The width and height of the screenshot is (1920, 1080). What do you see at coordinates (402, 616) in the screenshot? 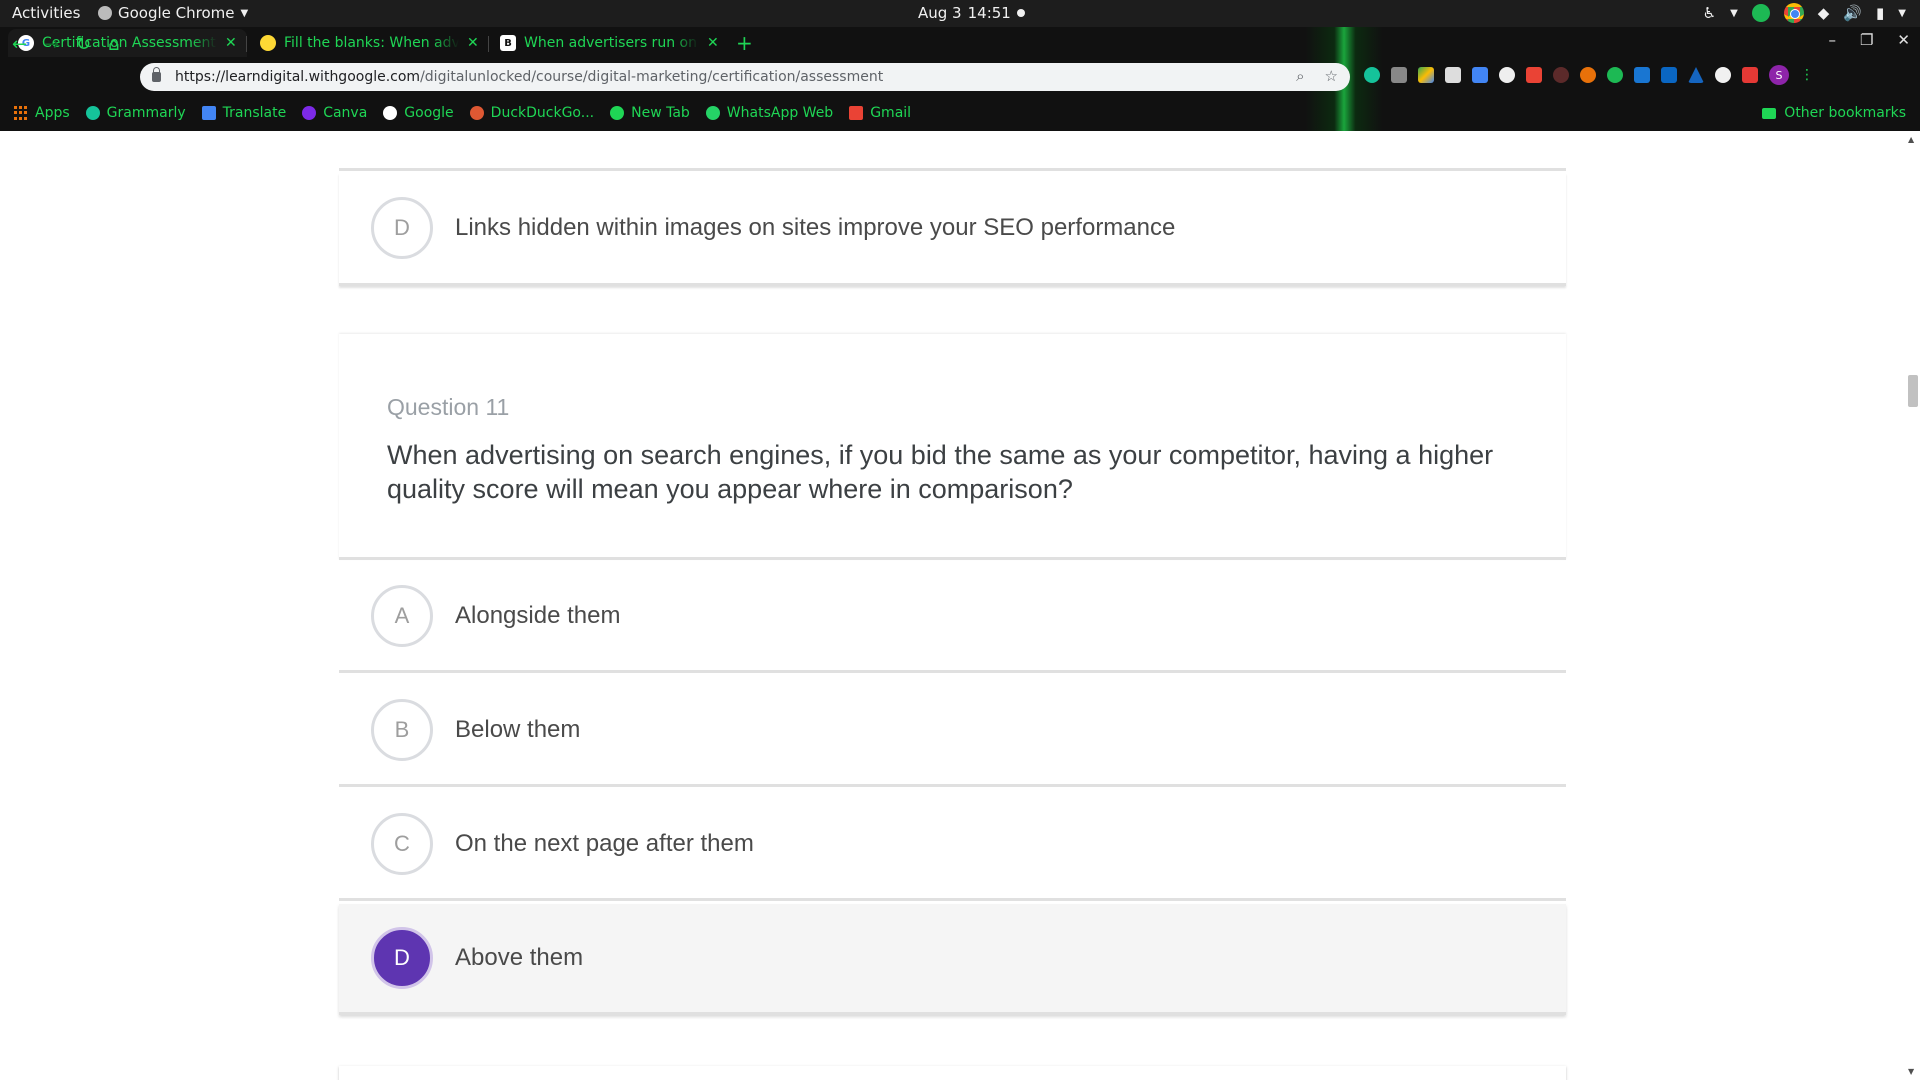
I see `option-letter: A` at bounding box center [402, 616].